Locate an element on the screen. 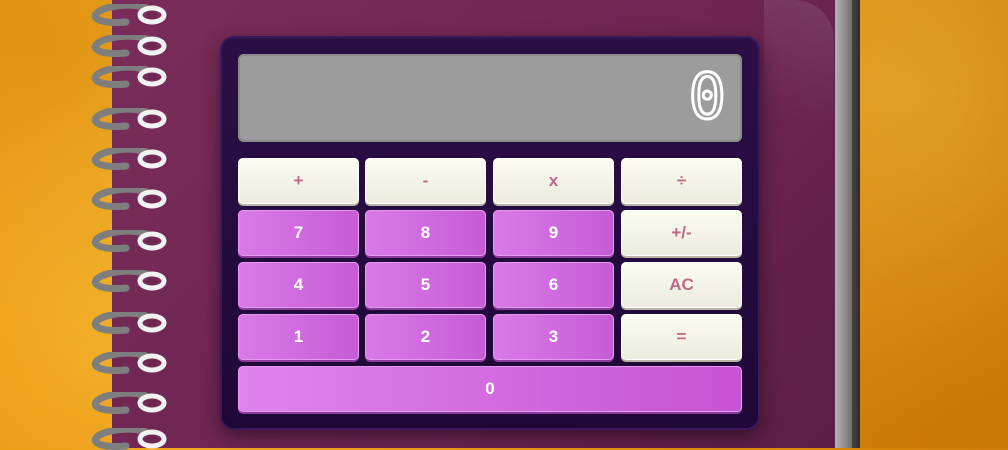  digit-0-button: 0 is located at coordinates (490, 389).